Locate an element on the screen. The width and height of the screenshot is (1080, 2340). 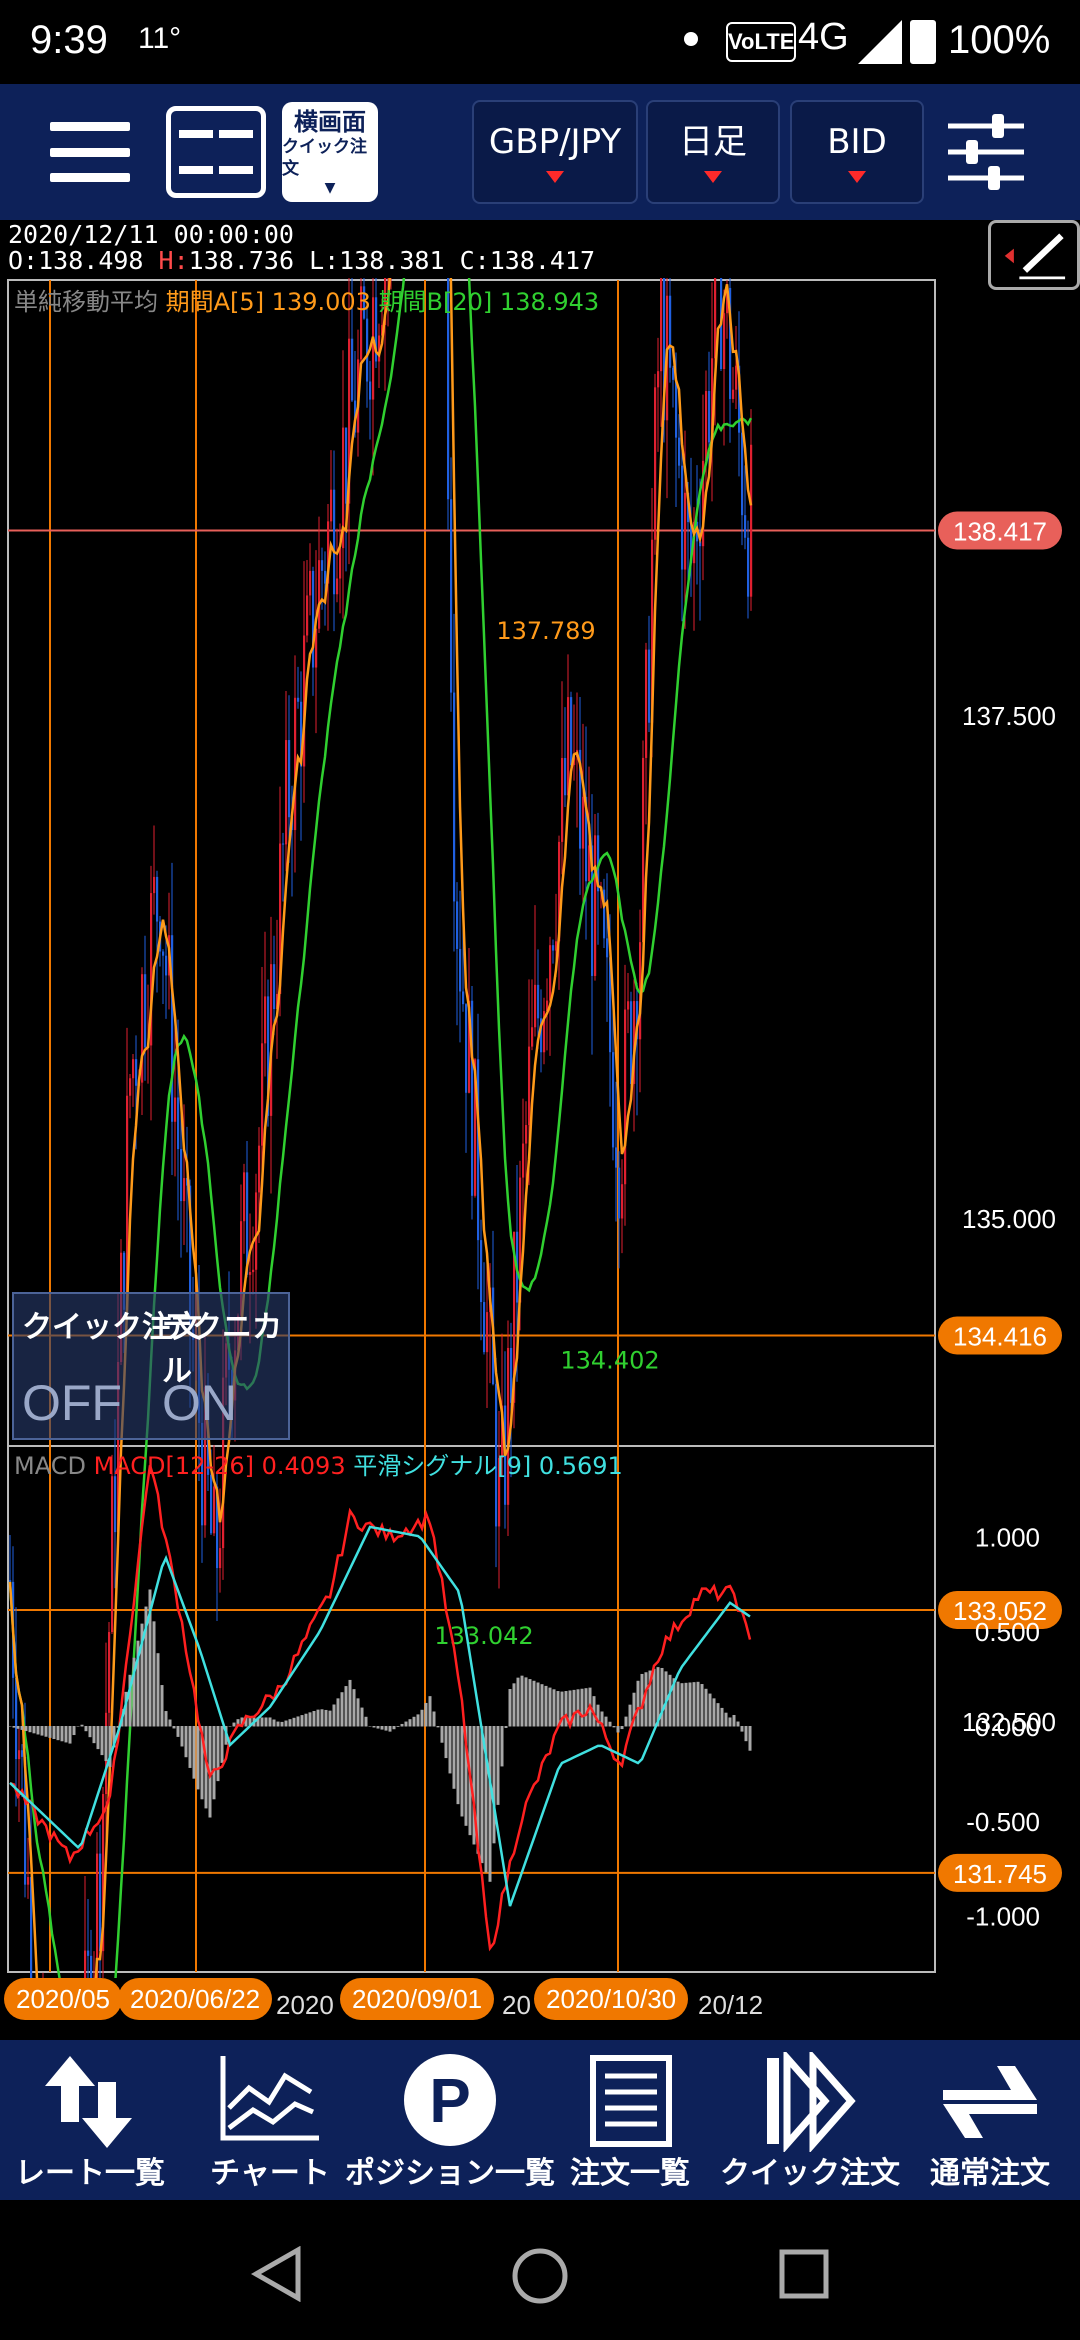
layout-grid-button is located at coordinates (216, 152).